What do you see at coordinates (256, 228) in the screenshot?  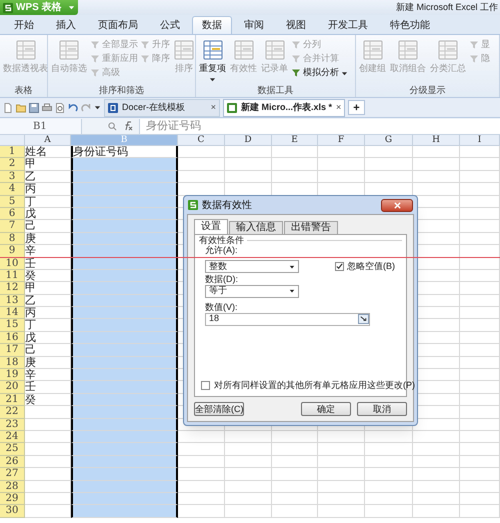 I see `dialog-tab: 输入信息` at bounding box center [256, 228].